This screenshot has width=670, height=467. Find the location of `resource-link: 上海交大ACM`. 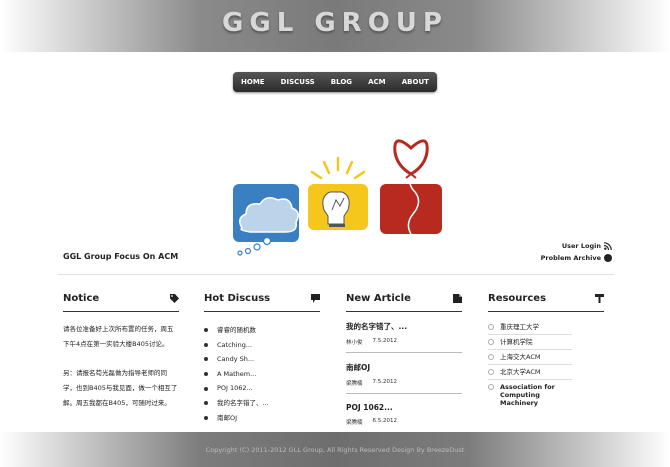

resource-link: 上海交大ACM is located at coordinates (520, 357).